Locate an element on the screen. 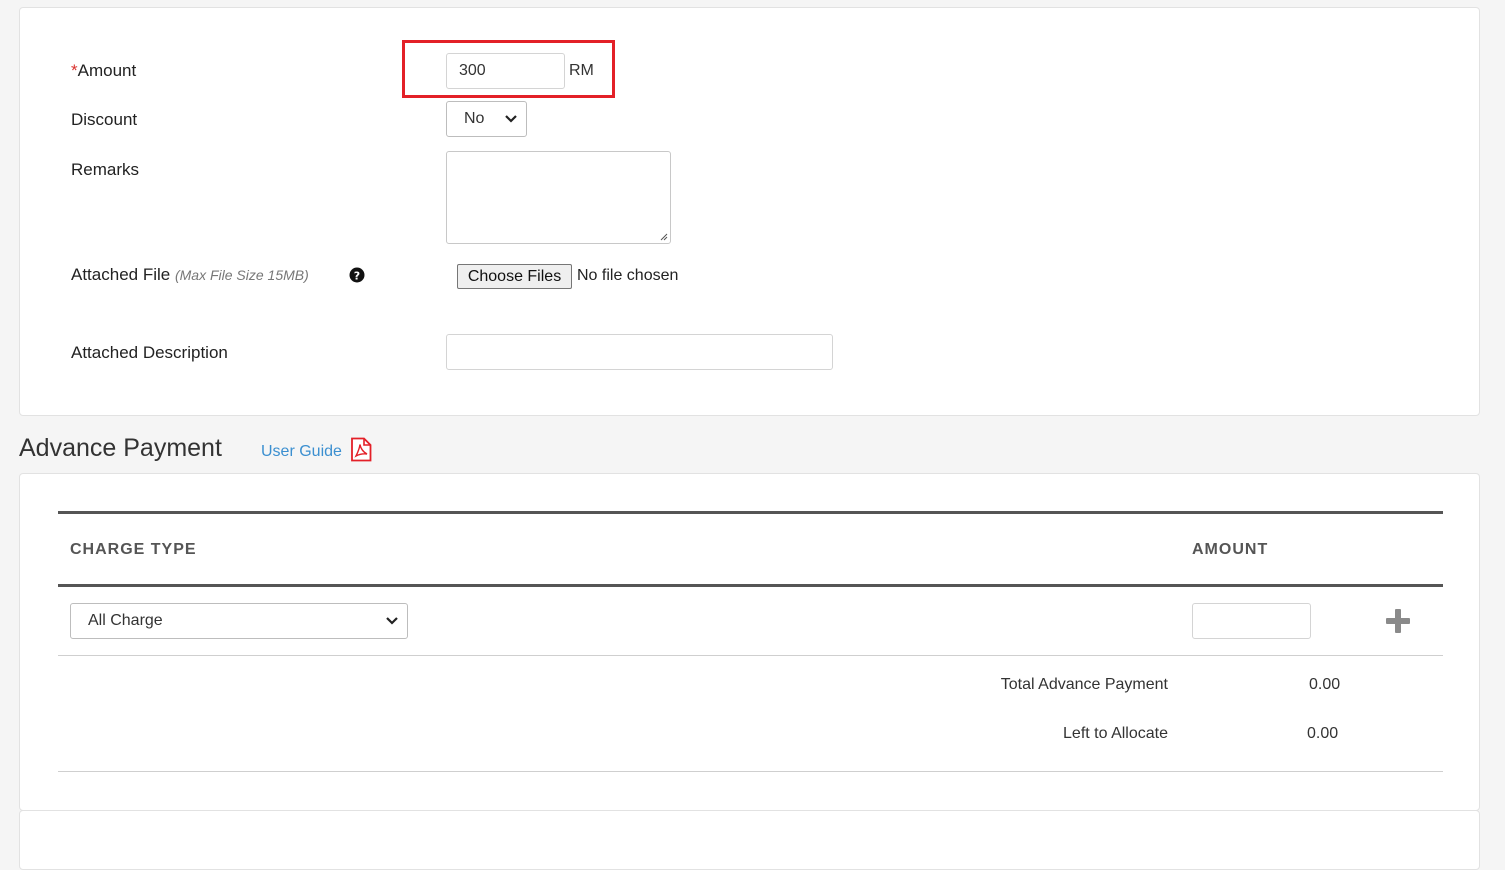 Image resolution: width=1505 pixels, height=870 pixels. attached-description-label: Attached Description is located at coordinates (149, 352).